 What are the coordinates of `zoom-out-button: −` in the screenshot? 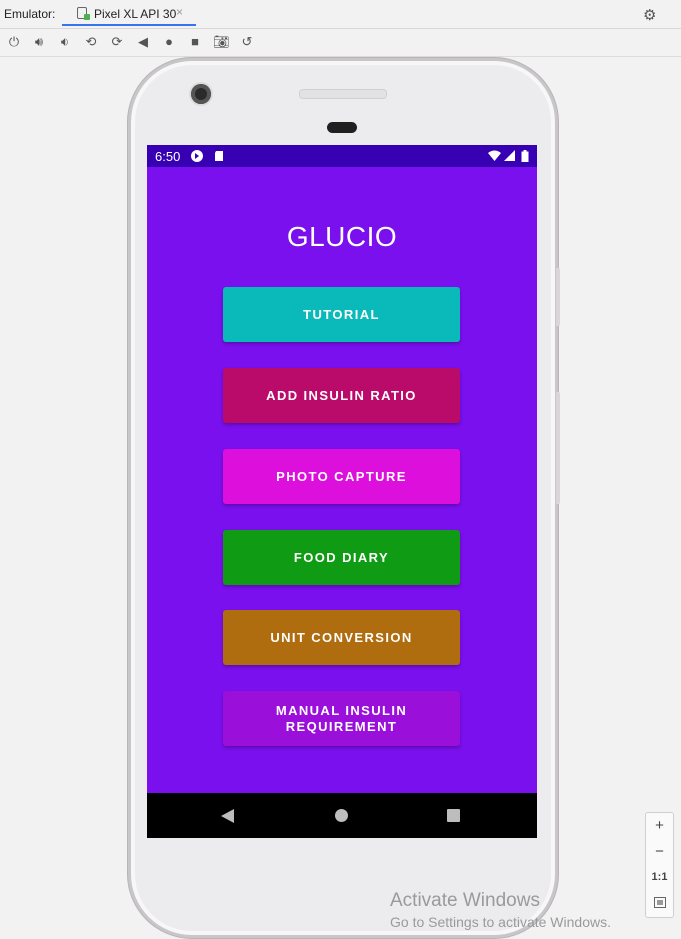 It's located at (659, 851).